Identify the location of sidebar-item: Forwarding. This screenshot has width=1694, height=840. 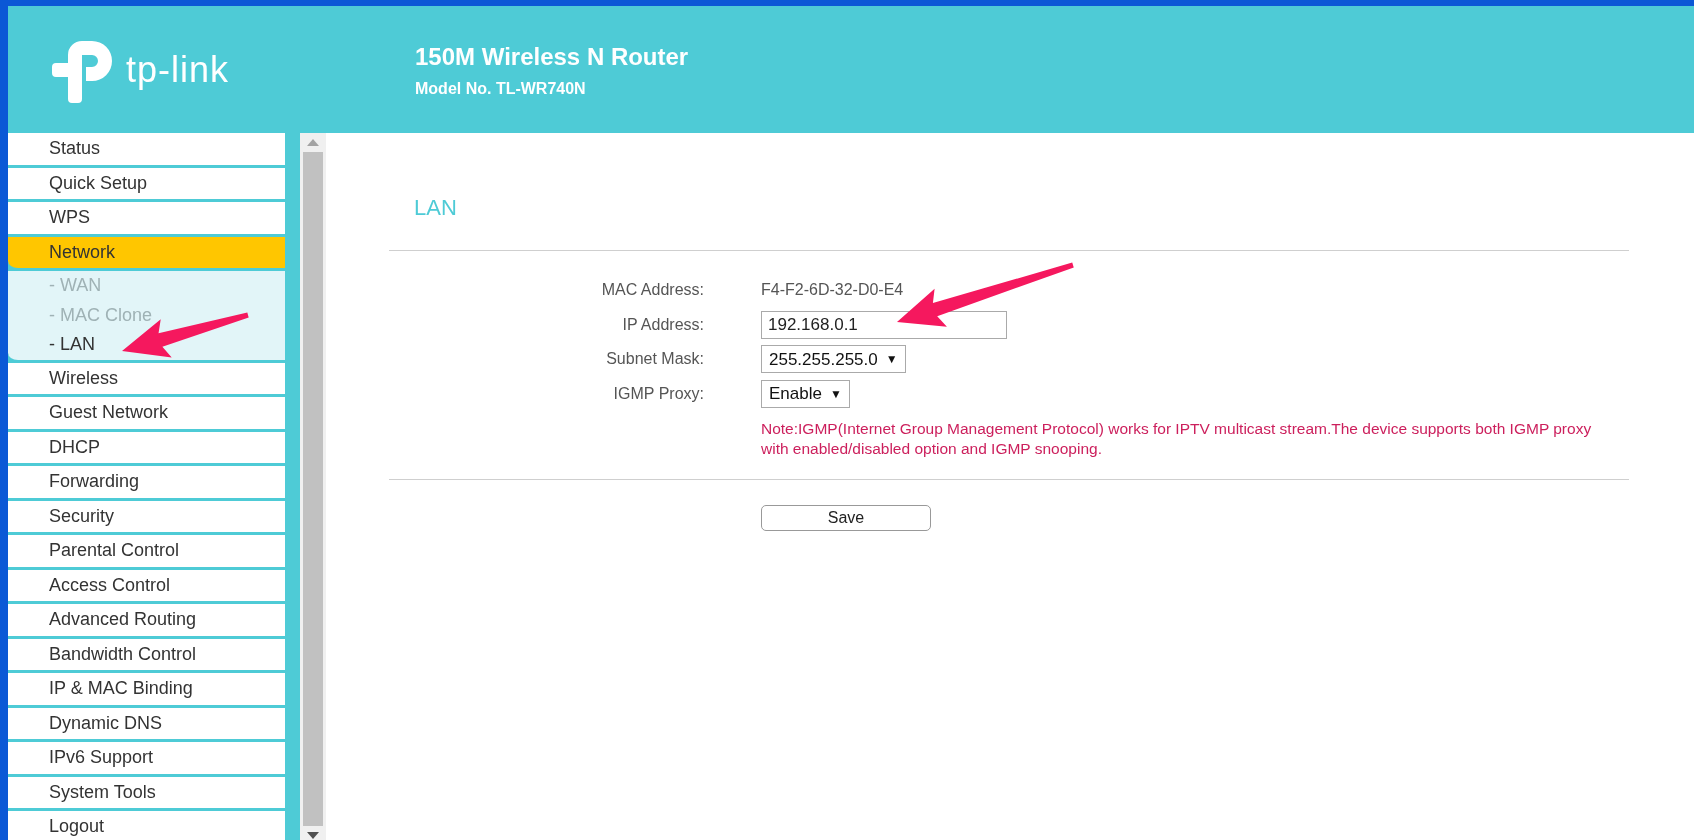
(146, 483).